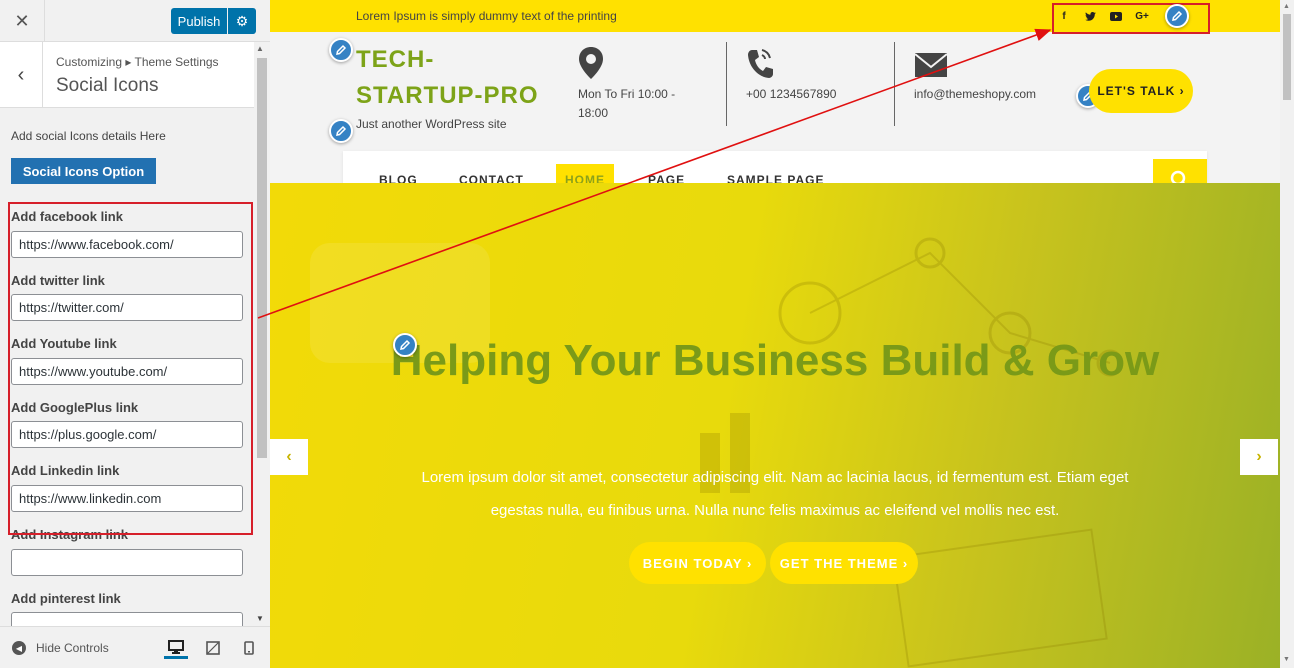 Image resolution: width=1294 pixels, height=668 pixels. Describe the element at coordinates (137, 62) in the screenshot. I see `breadcrumb: Customizing ▸ Theme Settings` at that location.